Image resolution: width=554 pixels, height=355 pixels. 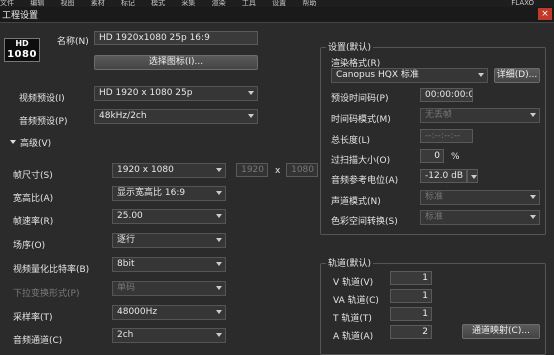 I want to click on color-space-label: 色彩空间转换(S), so click(x=364, y=222).